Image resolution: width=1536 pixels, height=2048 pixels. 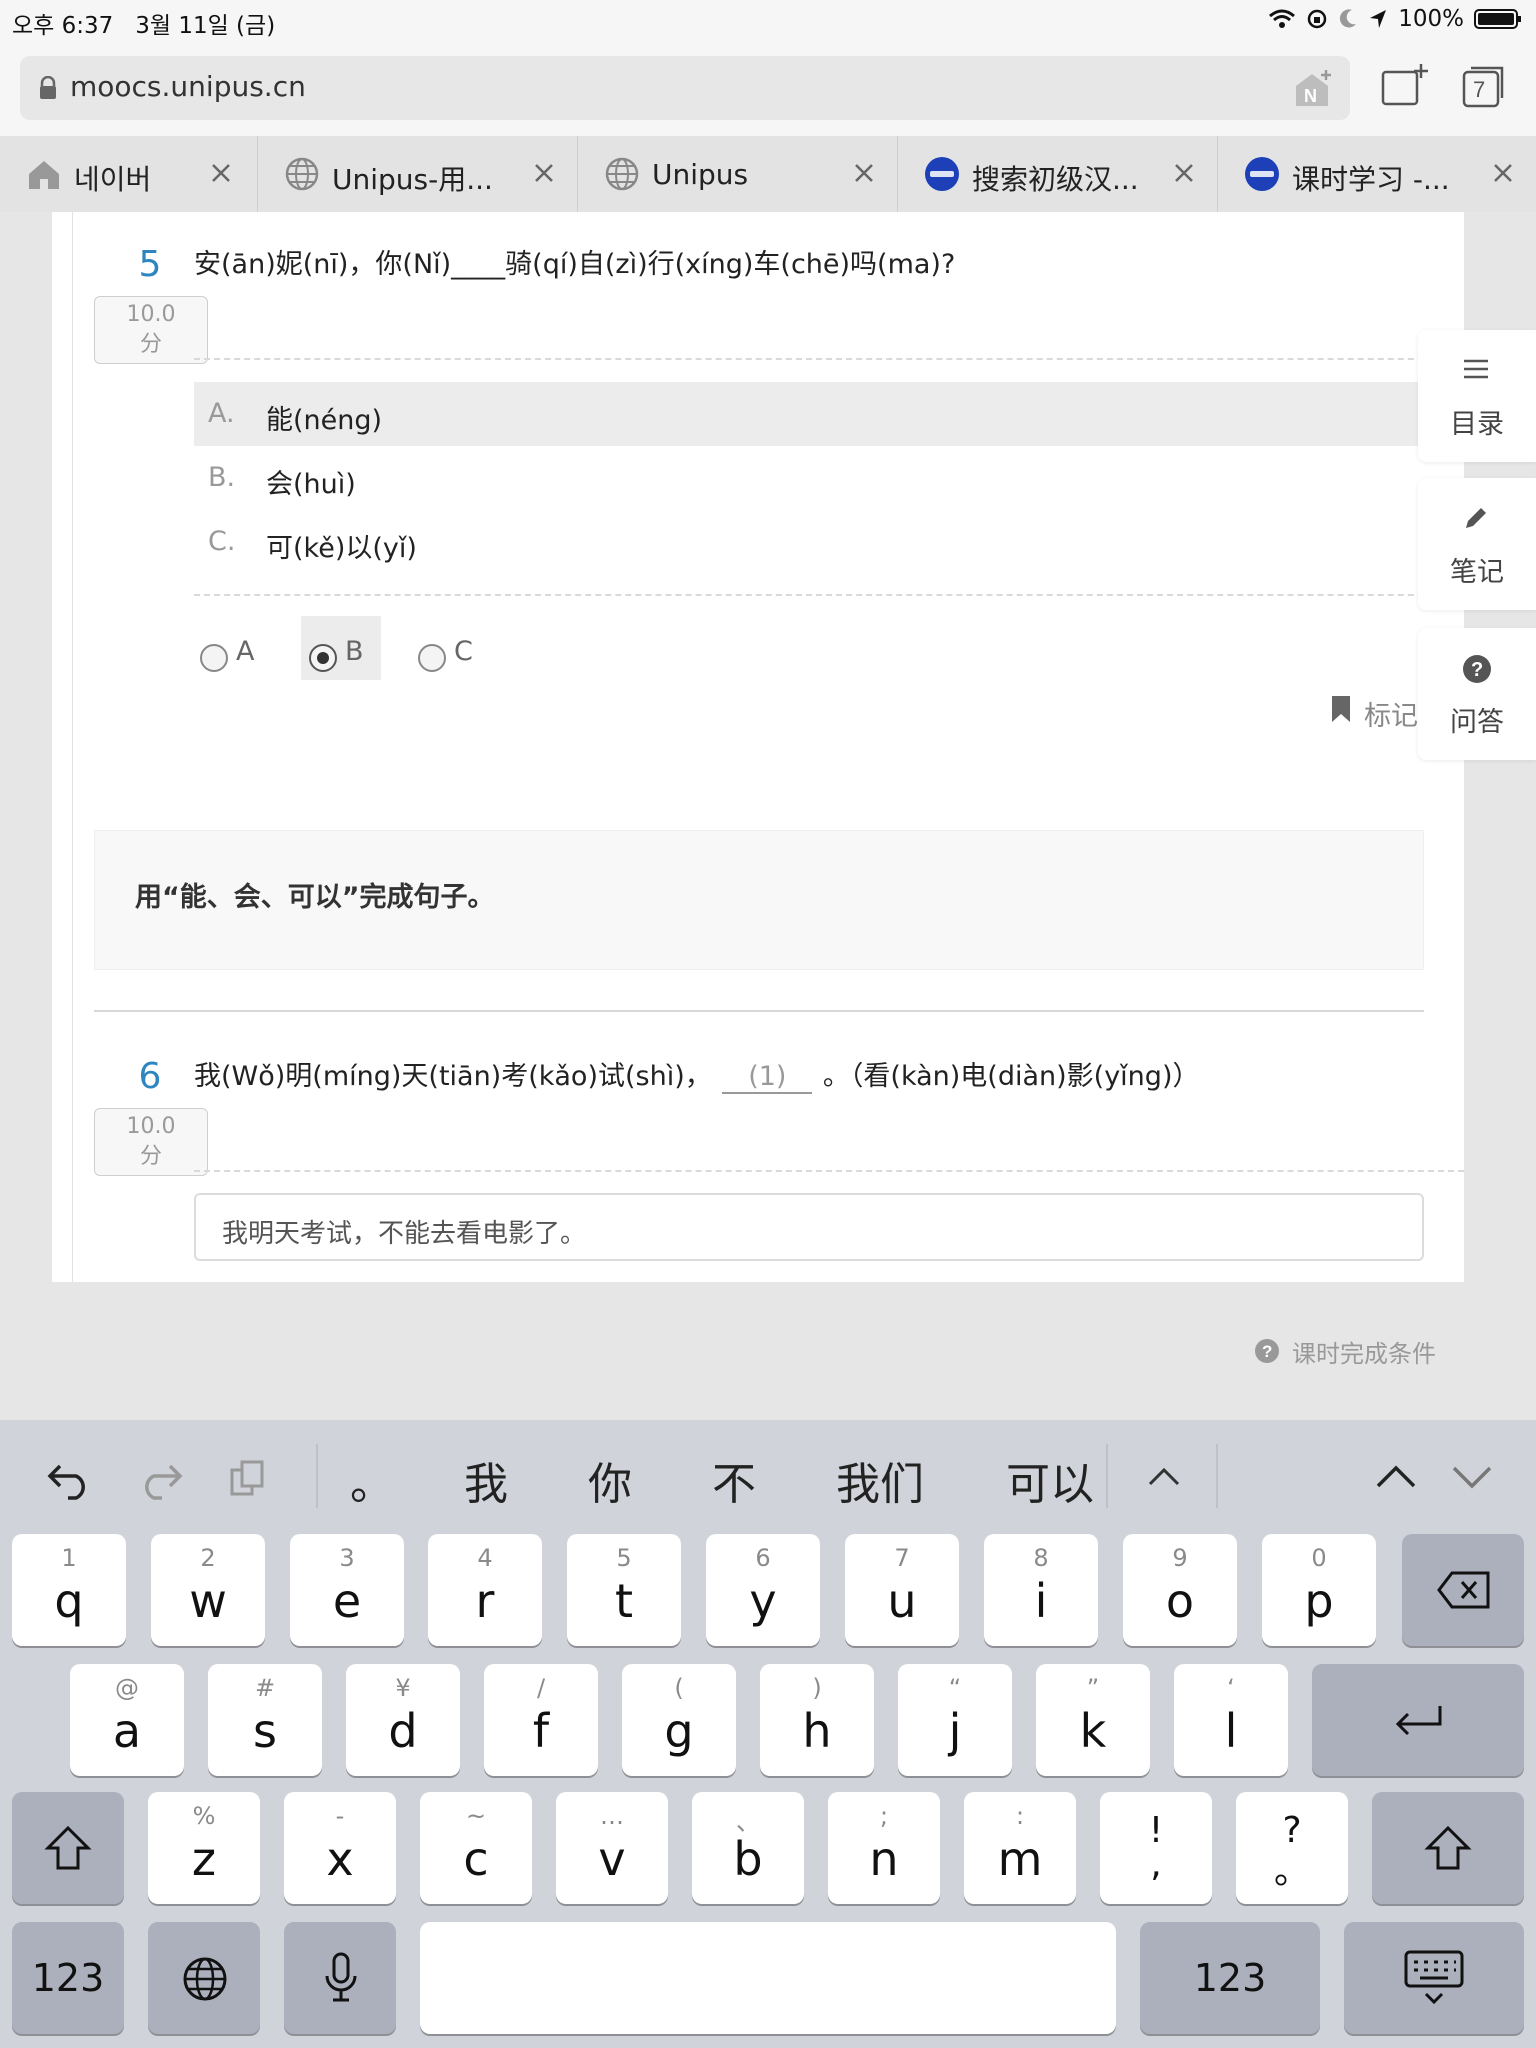 I want to click on key-j: “j, so click(x=955, y=1720).